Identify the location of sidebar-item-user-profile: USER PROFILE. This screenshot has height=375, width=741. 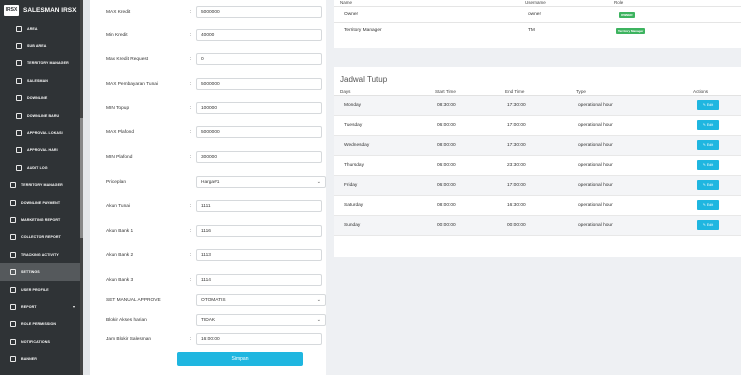
(41, 289).